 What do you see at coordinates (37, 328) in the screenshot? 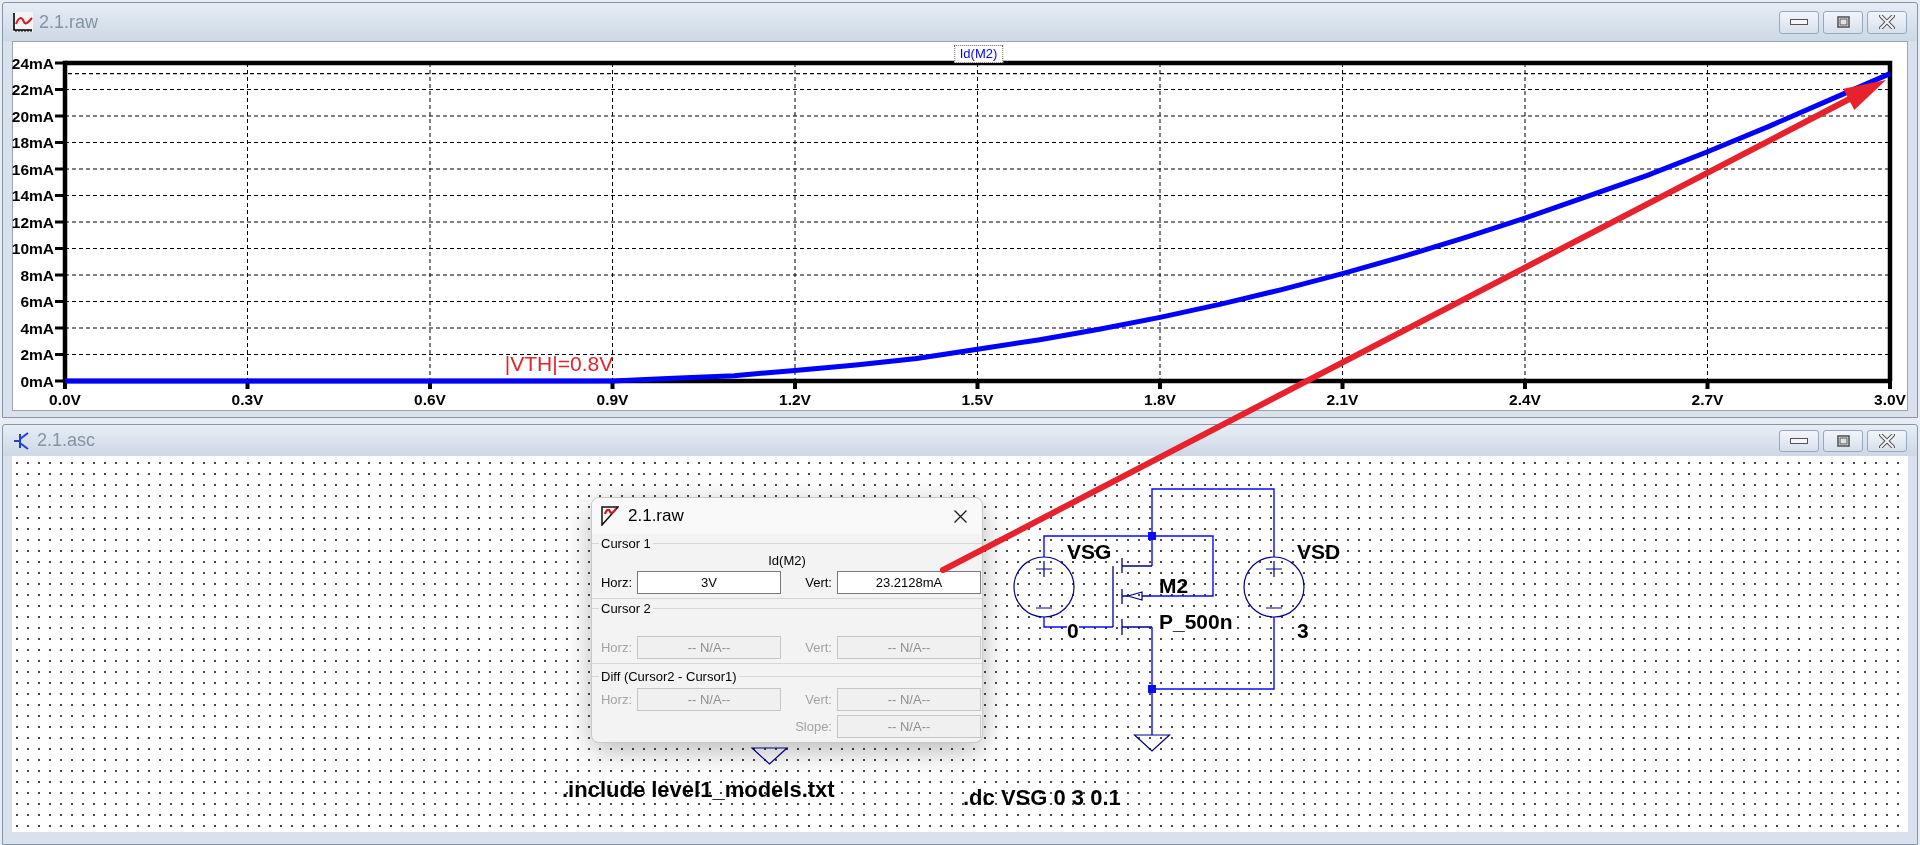
I see `y-tick-label: 4mA` at bounding box center [37, 328].